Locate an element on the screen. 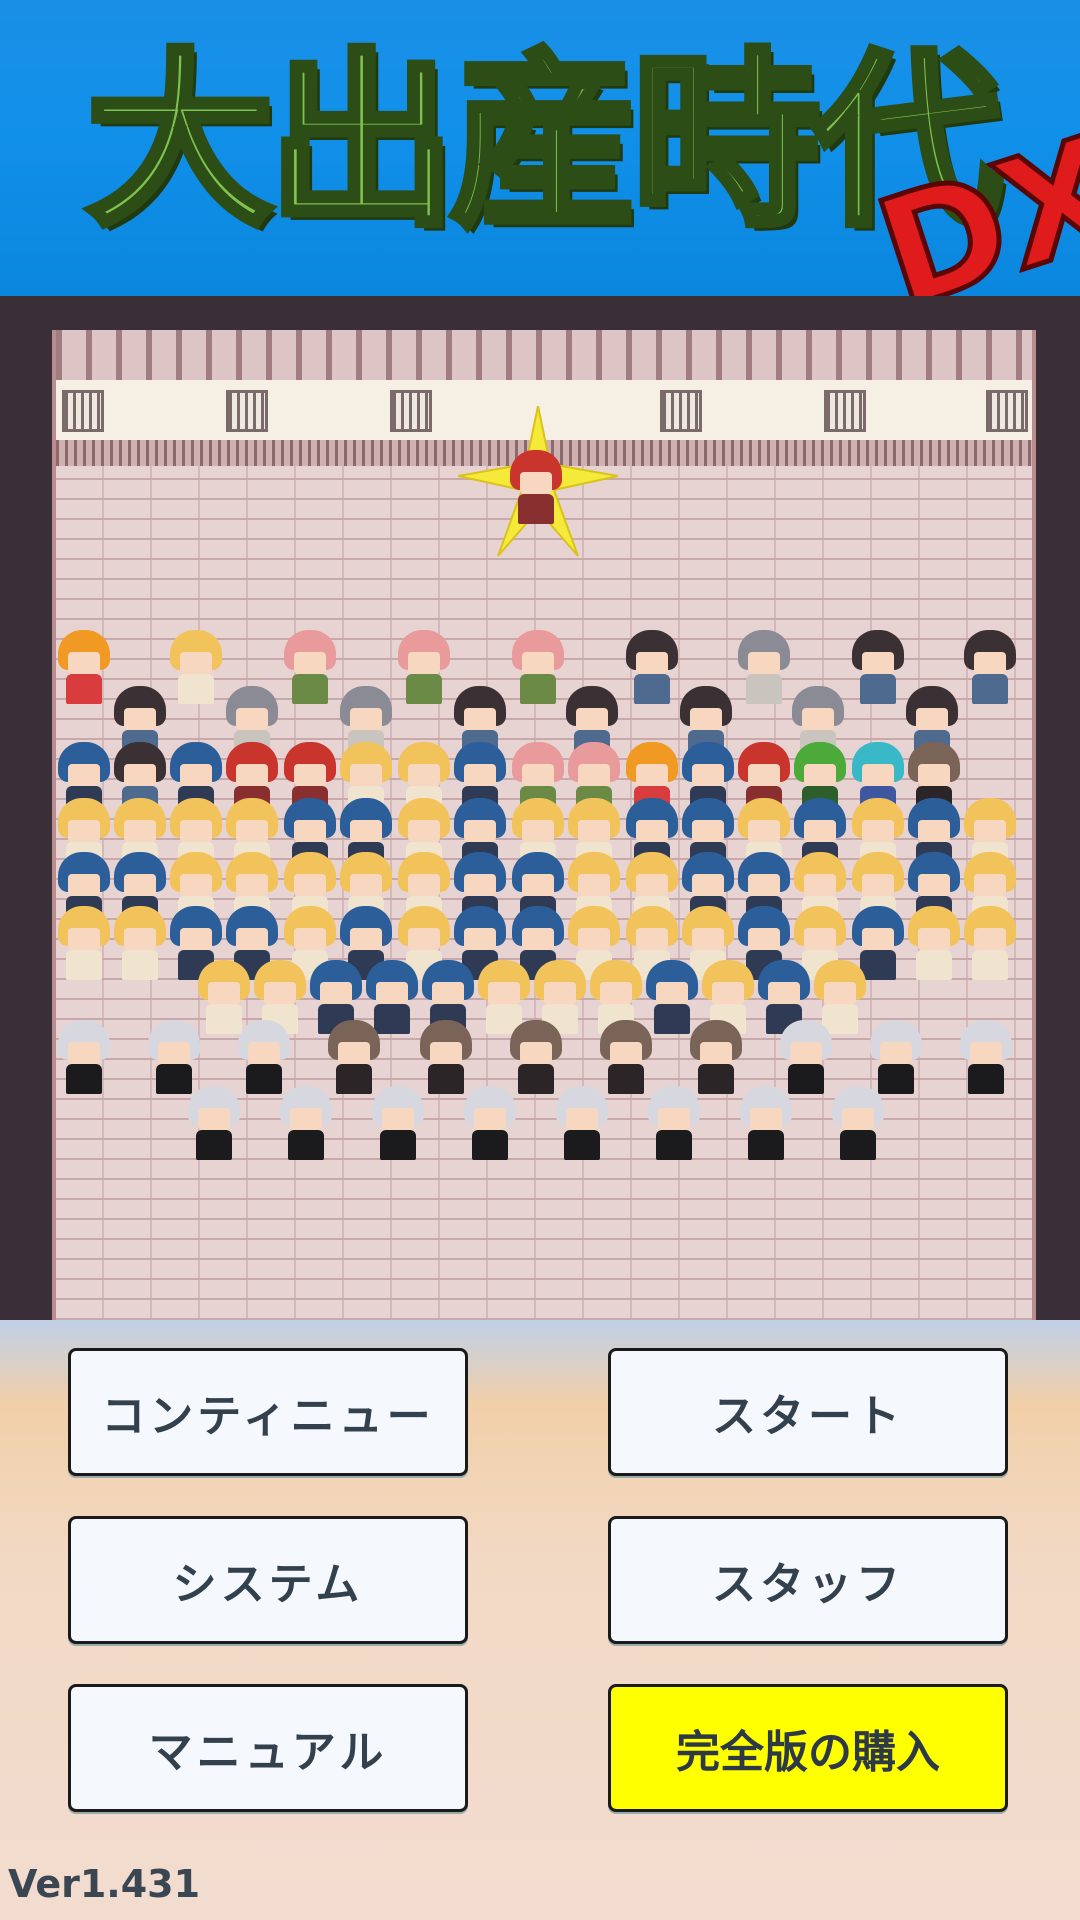 The image size is (1080, 1920). manual-button: マニュアル is located at coordinates (268, 1748).